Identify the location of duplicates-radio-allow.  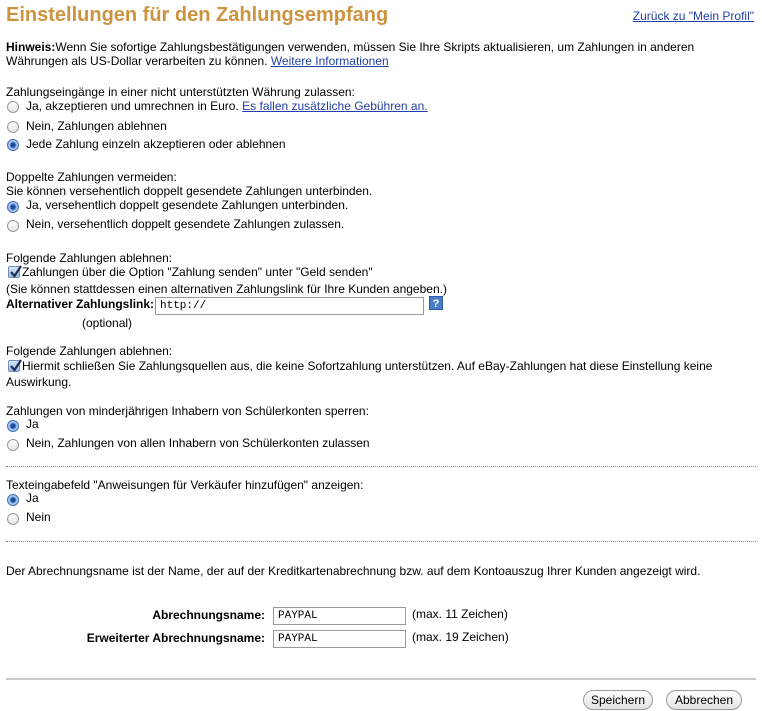
(13, 226).